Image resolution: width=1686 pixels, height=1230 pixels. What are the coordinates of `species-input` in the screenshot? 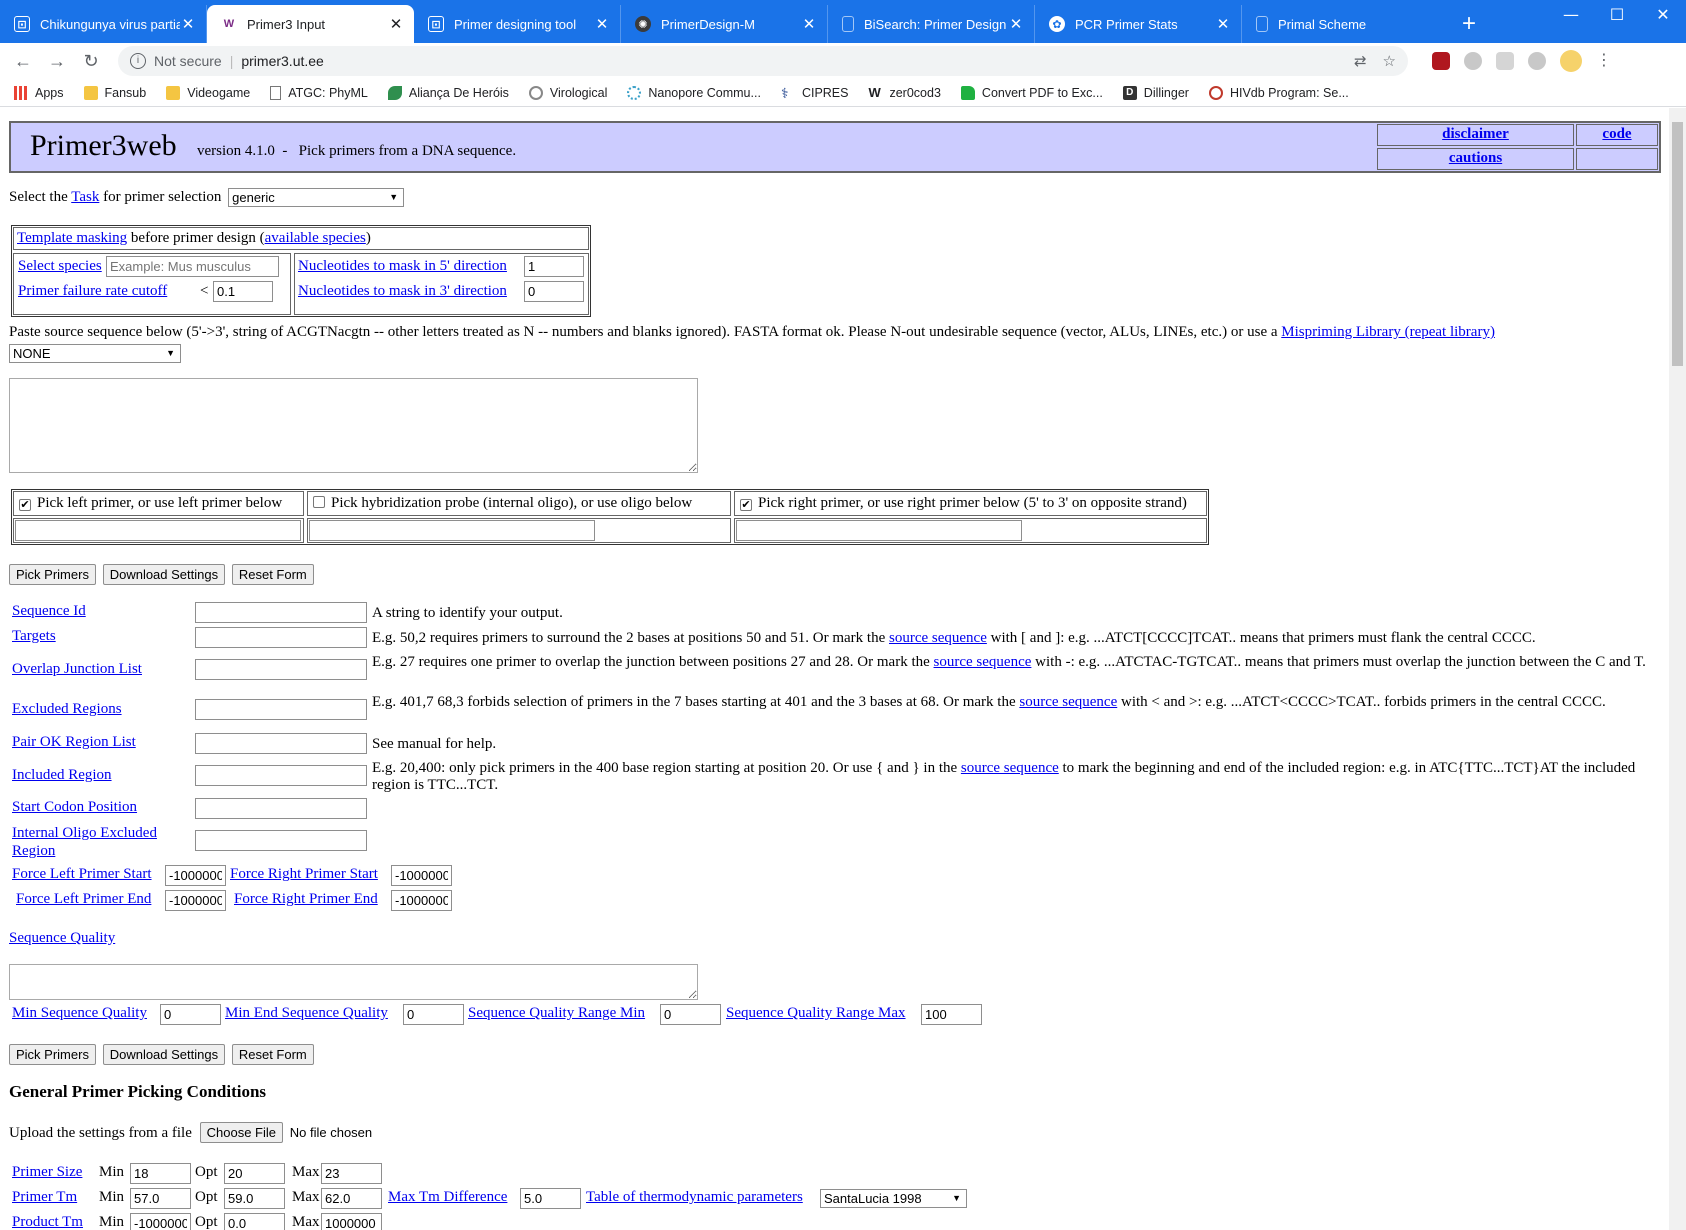 It's located at (192, 266).